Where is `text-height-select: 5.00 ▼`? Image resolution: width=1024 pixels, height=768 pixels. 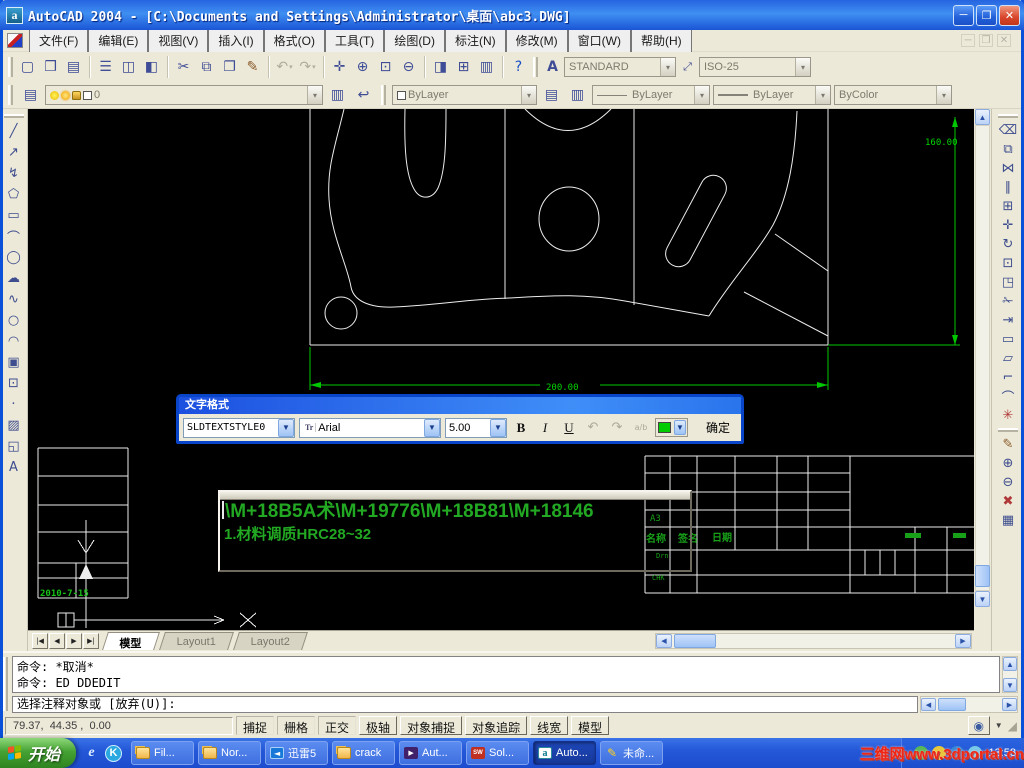
text-height-select: 5.00 ▼ is located at coordinates (476, 427).